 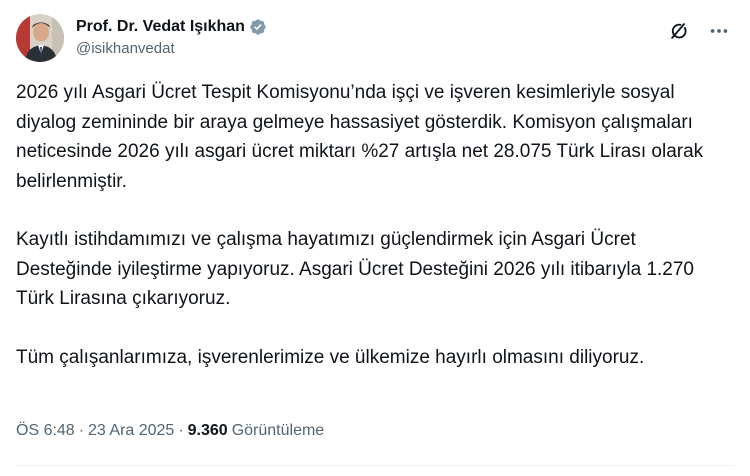 I want to click on verified-badge-icon, so click(x=258, y=27).